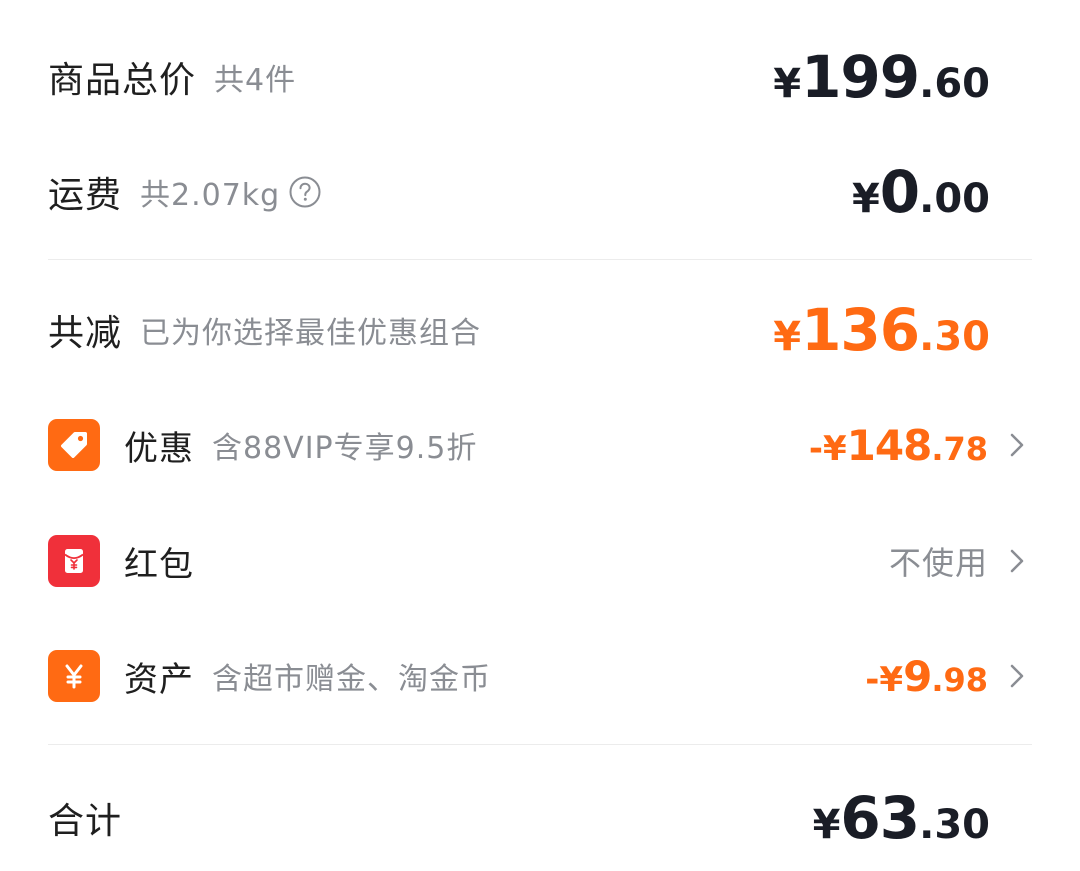 The width and height of the screenshot is (1080, 871). I want to click on amount-decimal: .00, so click(954, 199).